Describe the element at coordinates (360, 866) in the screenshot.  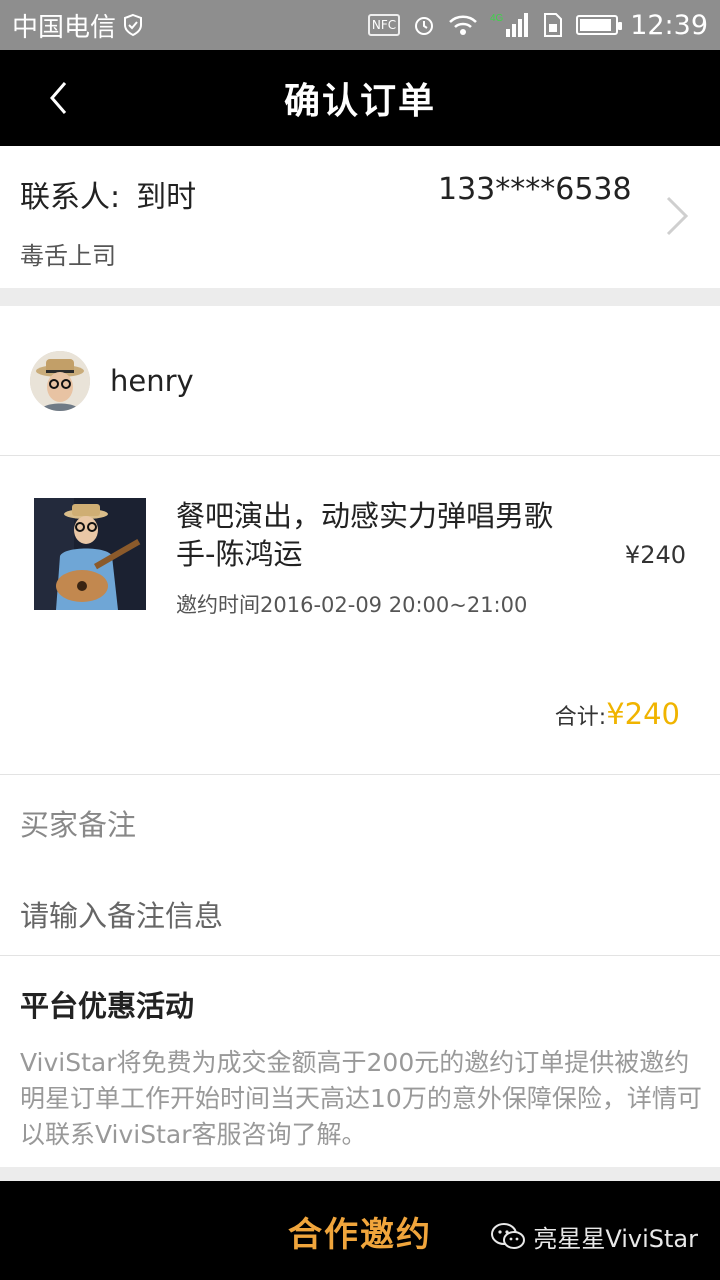
I see `remarks-section: 买家备注` at that location.